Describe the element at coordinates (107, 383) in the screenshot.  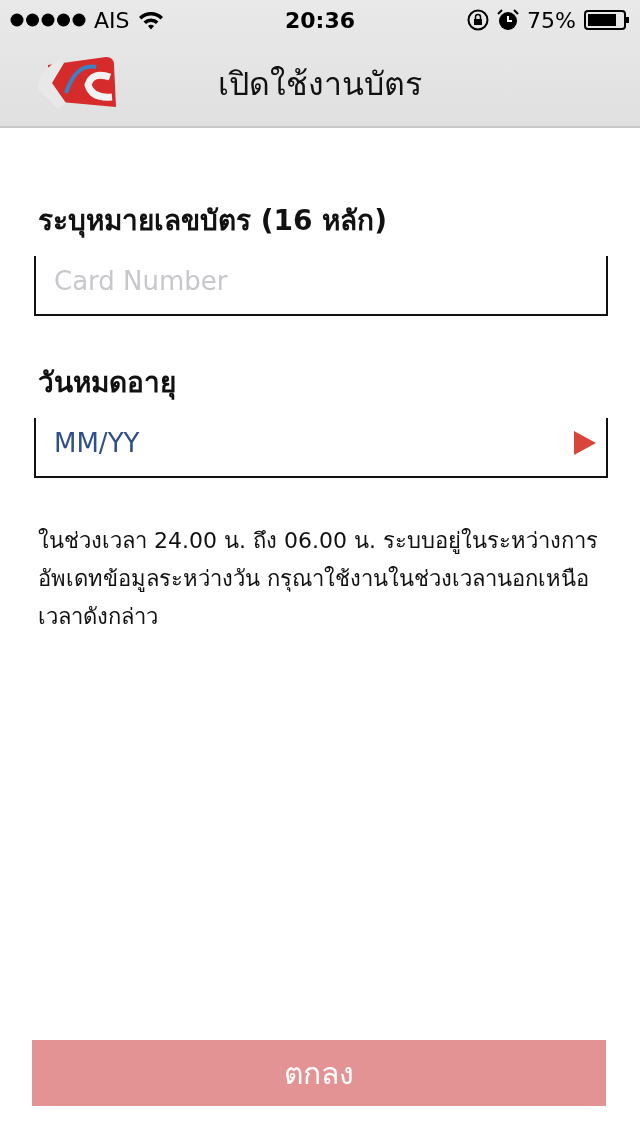
I see `field-label: วันหมดอายุ` at that location.